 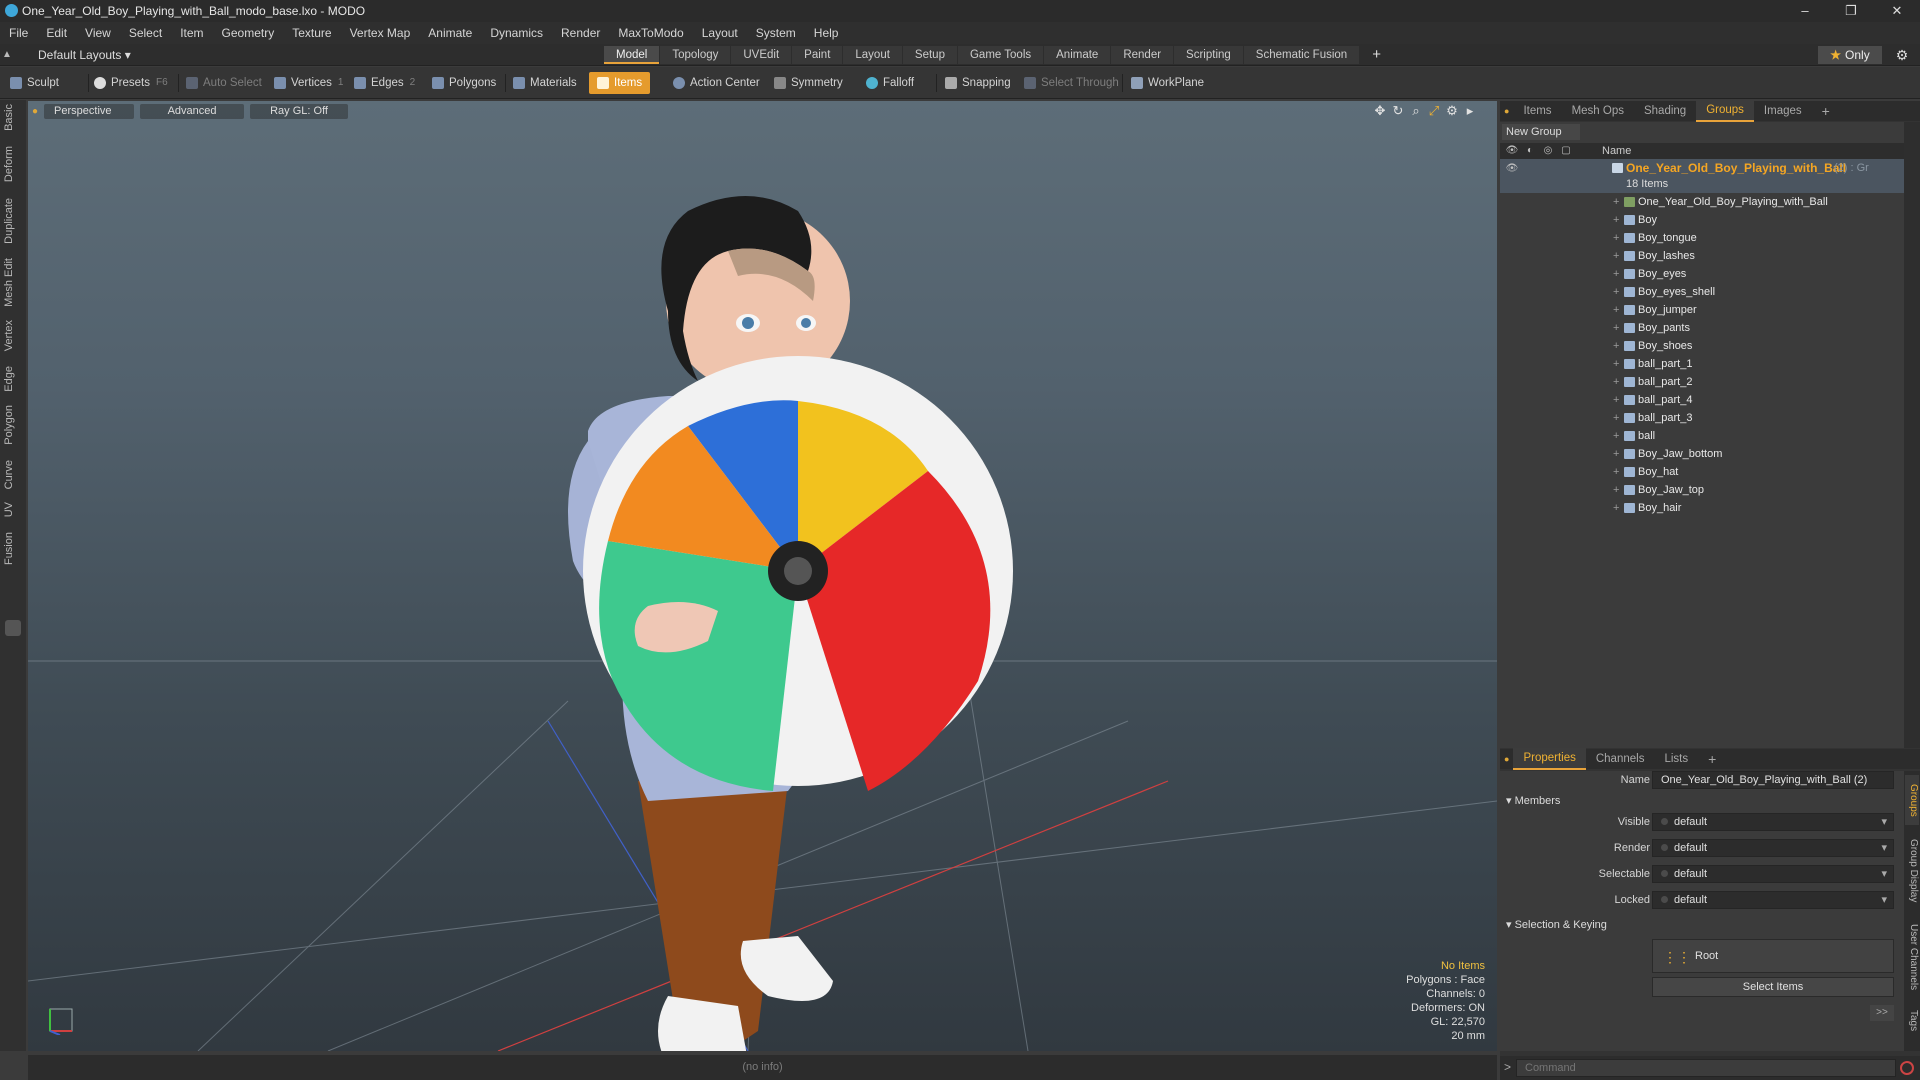 What do you see at coordinates (620, 83) in the screenshot?
I see `items-button: Items` at bounding box center [620, 83].